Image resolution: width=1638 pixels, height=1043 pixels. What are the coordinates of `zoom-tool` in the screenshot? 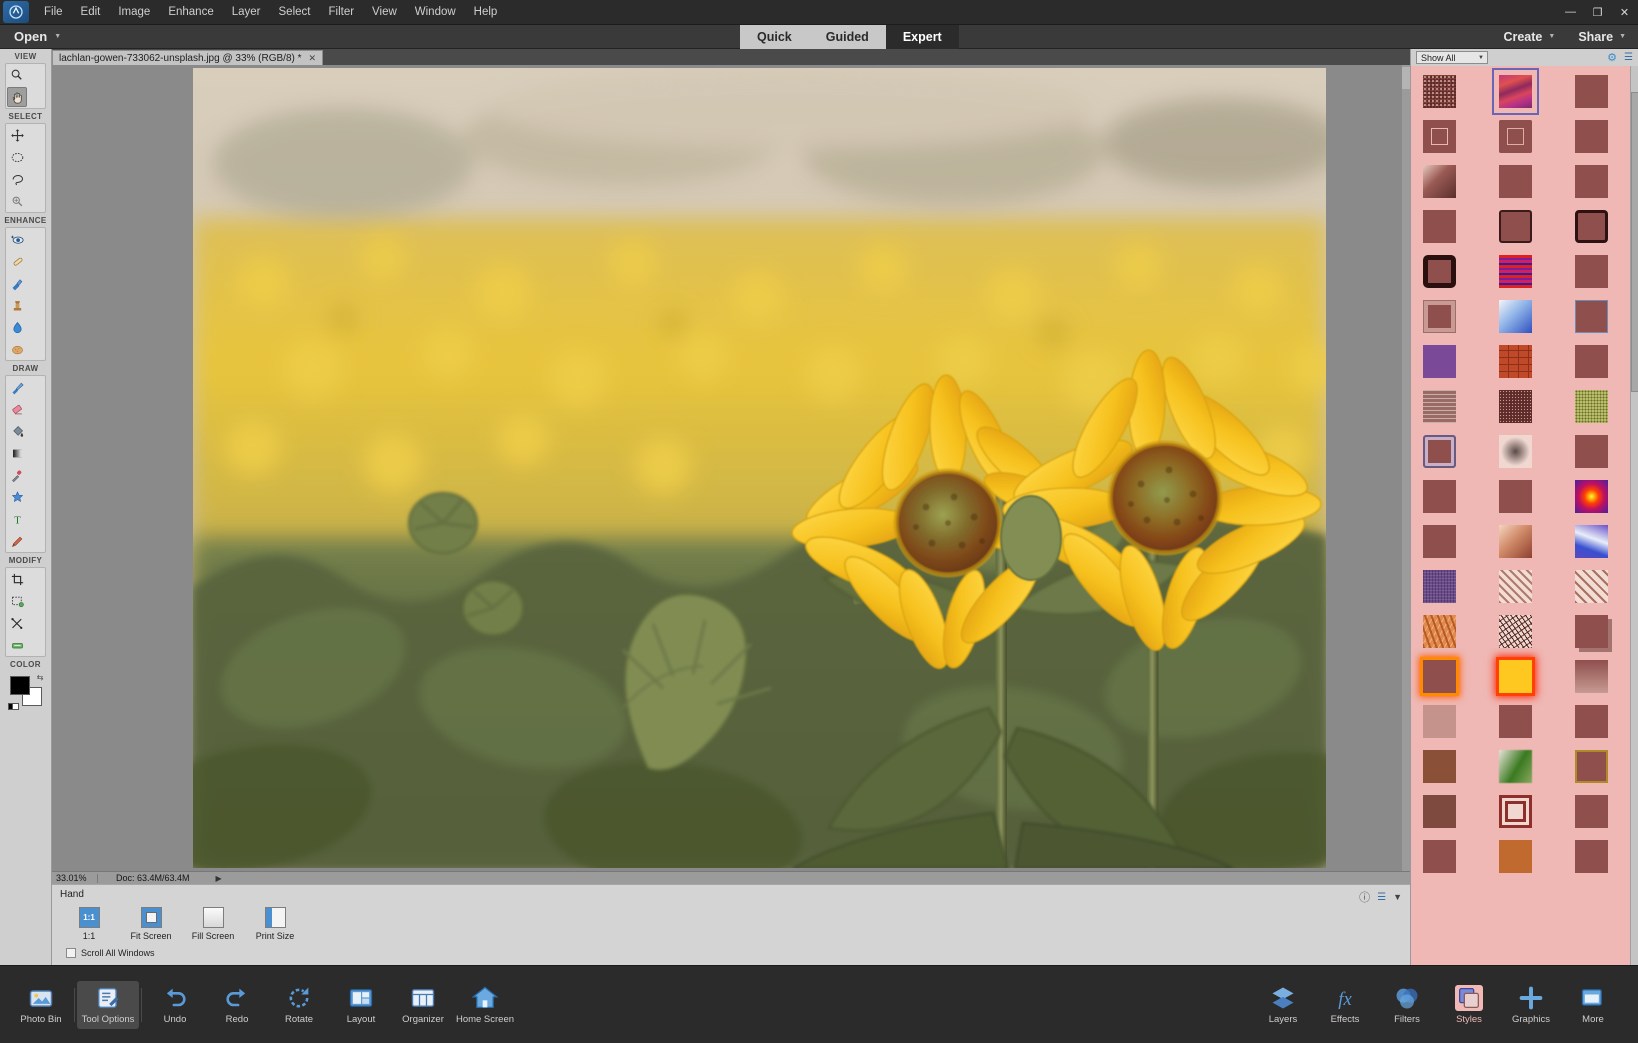 It's located at (17, 75).